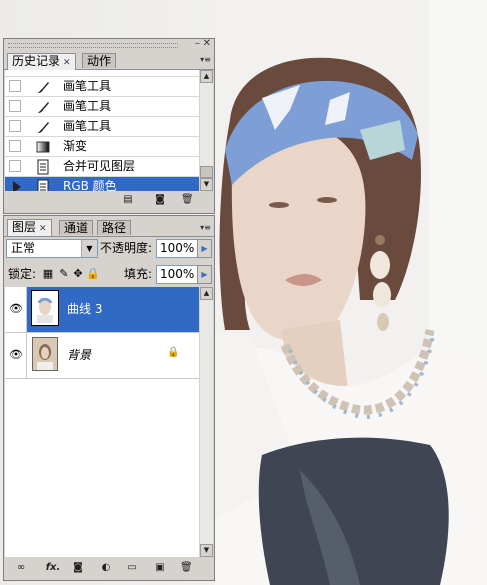  I want to click on scroll-thumb, so click(206, 172).